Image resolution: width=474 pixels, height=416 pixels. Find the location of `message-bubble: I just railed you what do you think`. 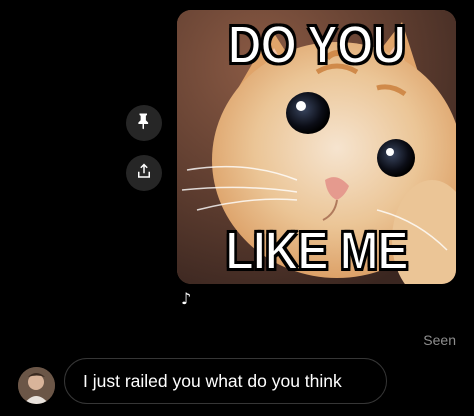

message-bubble: I just railed you what do you think is located at coordinates (225, 381).